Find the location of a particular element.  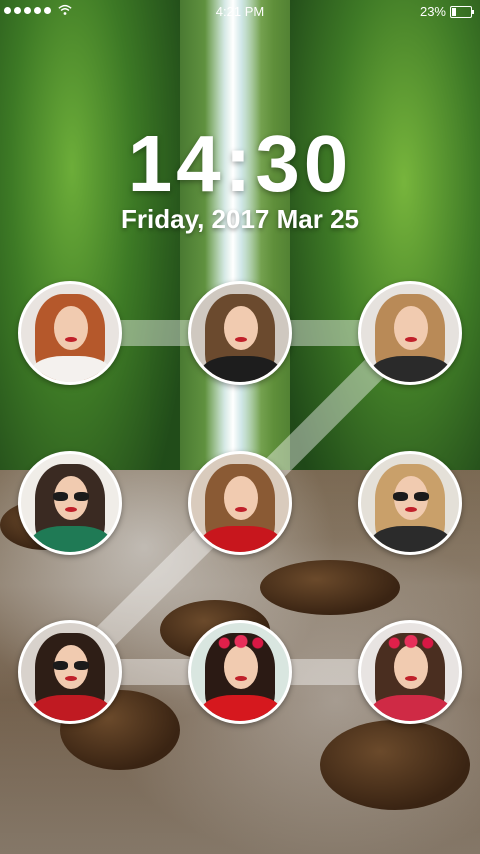

status-time: 4:21 PM is located at coordinates (240, 11).